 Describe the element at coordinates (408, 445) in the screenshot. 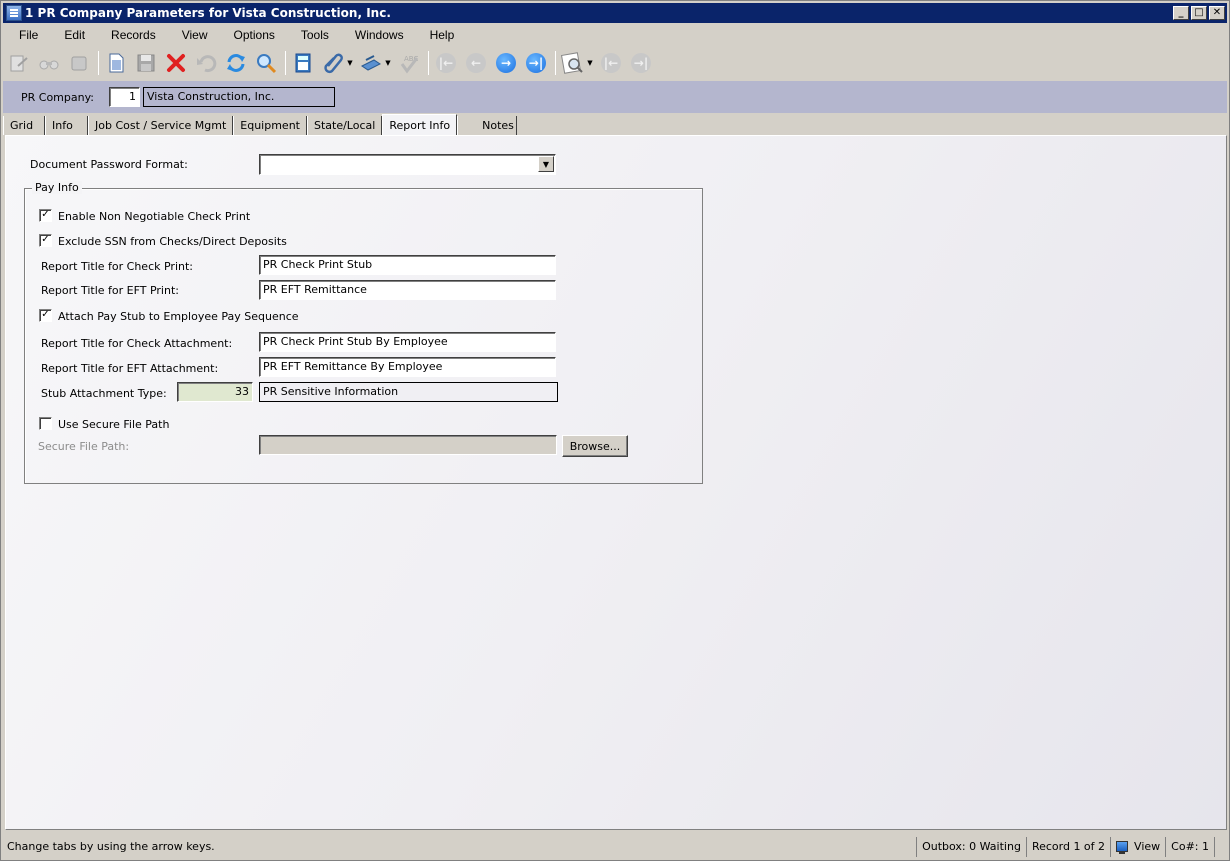

I see `secure-path-input` at that location.